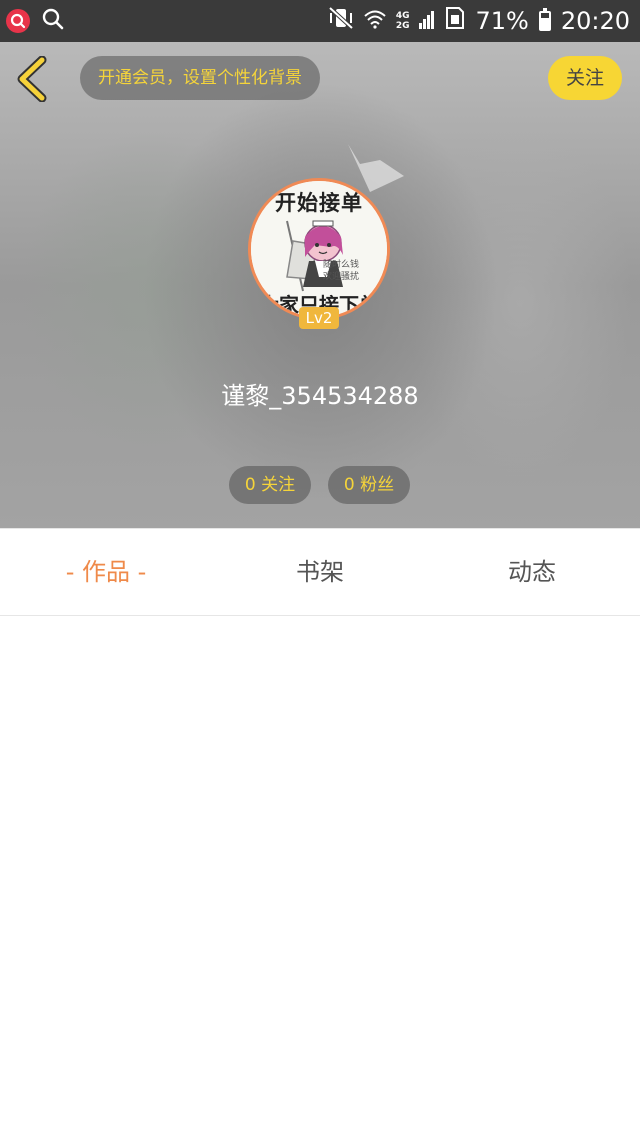 This screenshot has height=1138, width=640. Describe the element at coordinates (70, 572) in the screenshot. I see `tab-works-dash-left: -` at that location.